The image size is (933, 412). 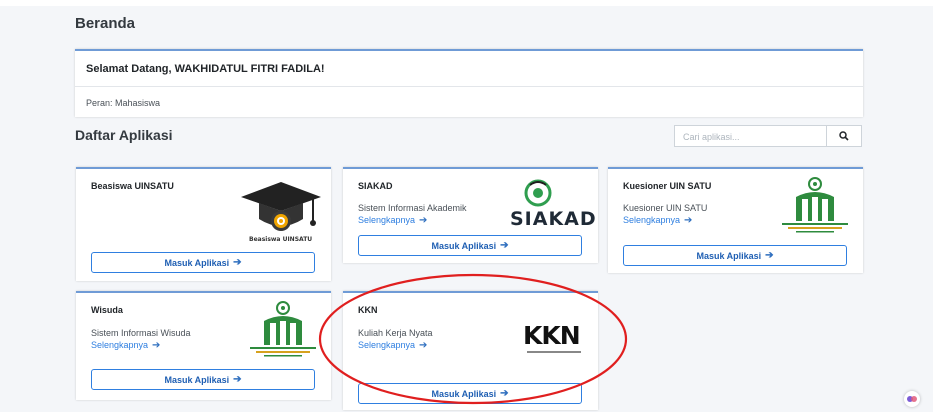 What do you see at coordinates (123, 103) in the screenshot?
I see `user-role: Peran: Mahasiswa` at bounding box center [123, 103].